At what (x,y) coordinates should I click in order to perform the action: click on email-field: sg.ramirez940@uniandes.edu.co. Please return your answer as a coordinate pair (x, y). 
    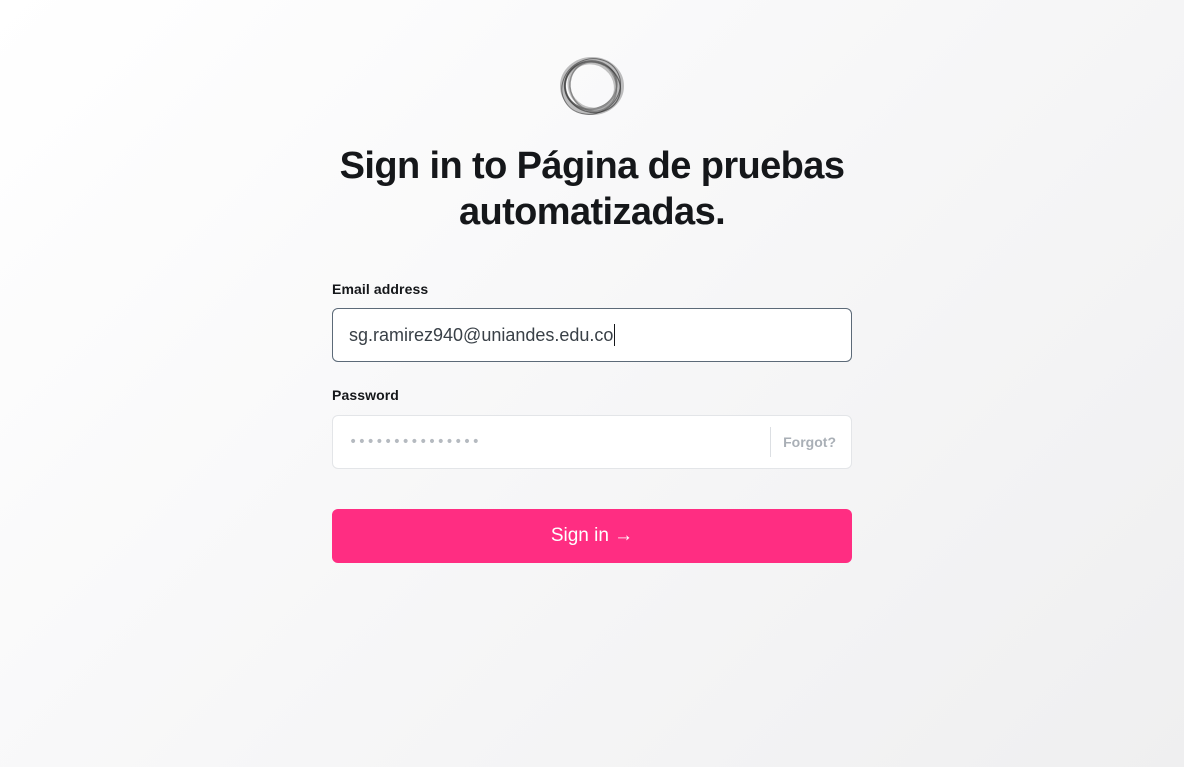
    Looking at the image, I should click on (592, 335).